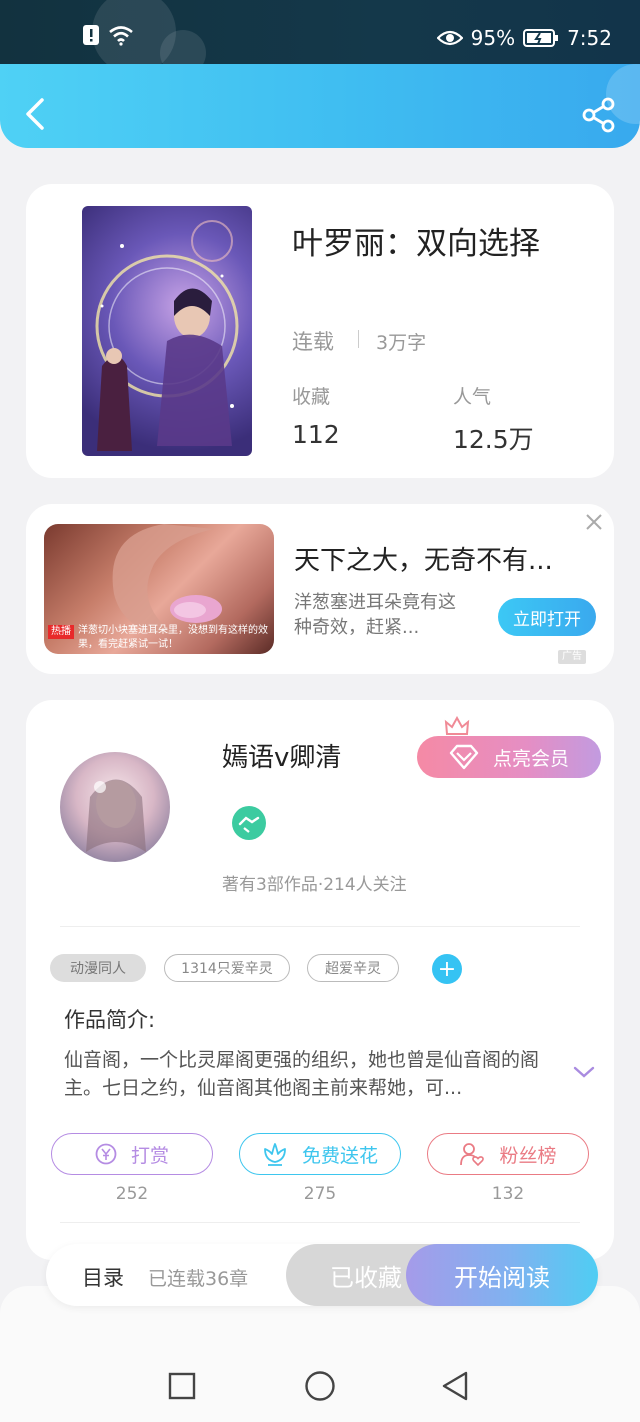  What do you see at coordinates (541, 38) in the screenshot?
I see `battery-icon` at bounding box center [541, 38].